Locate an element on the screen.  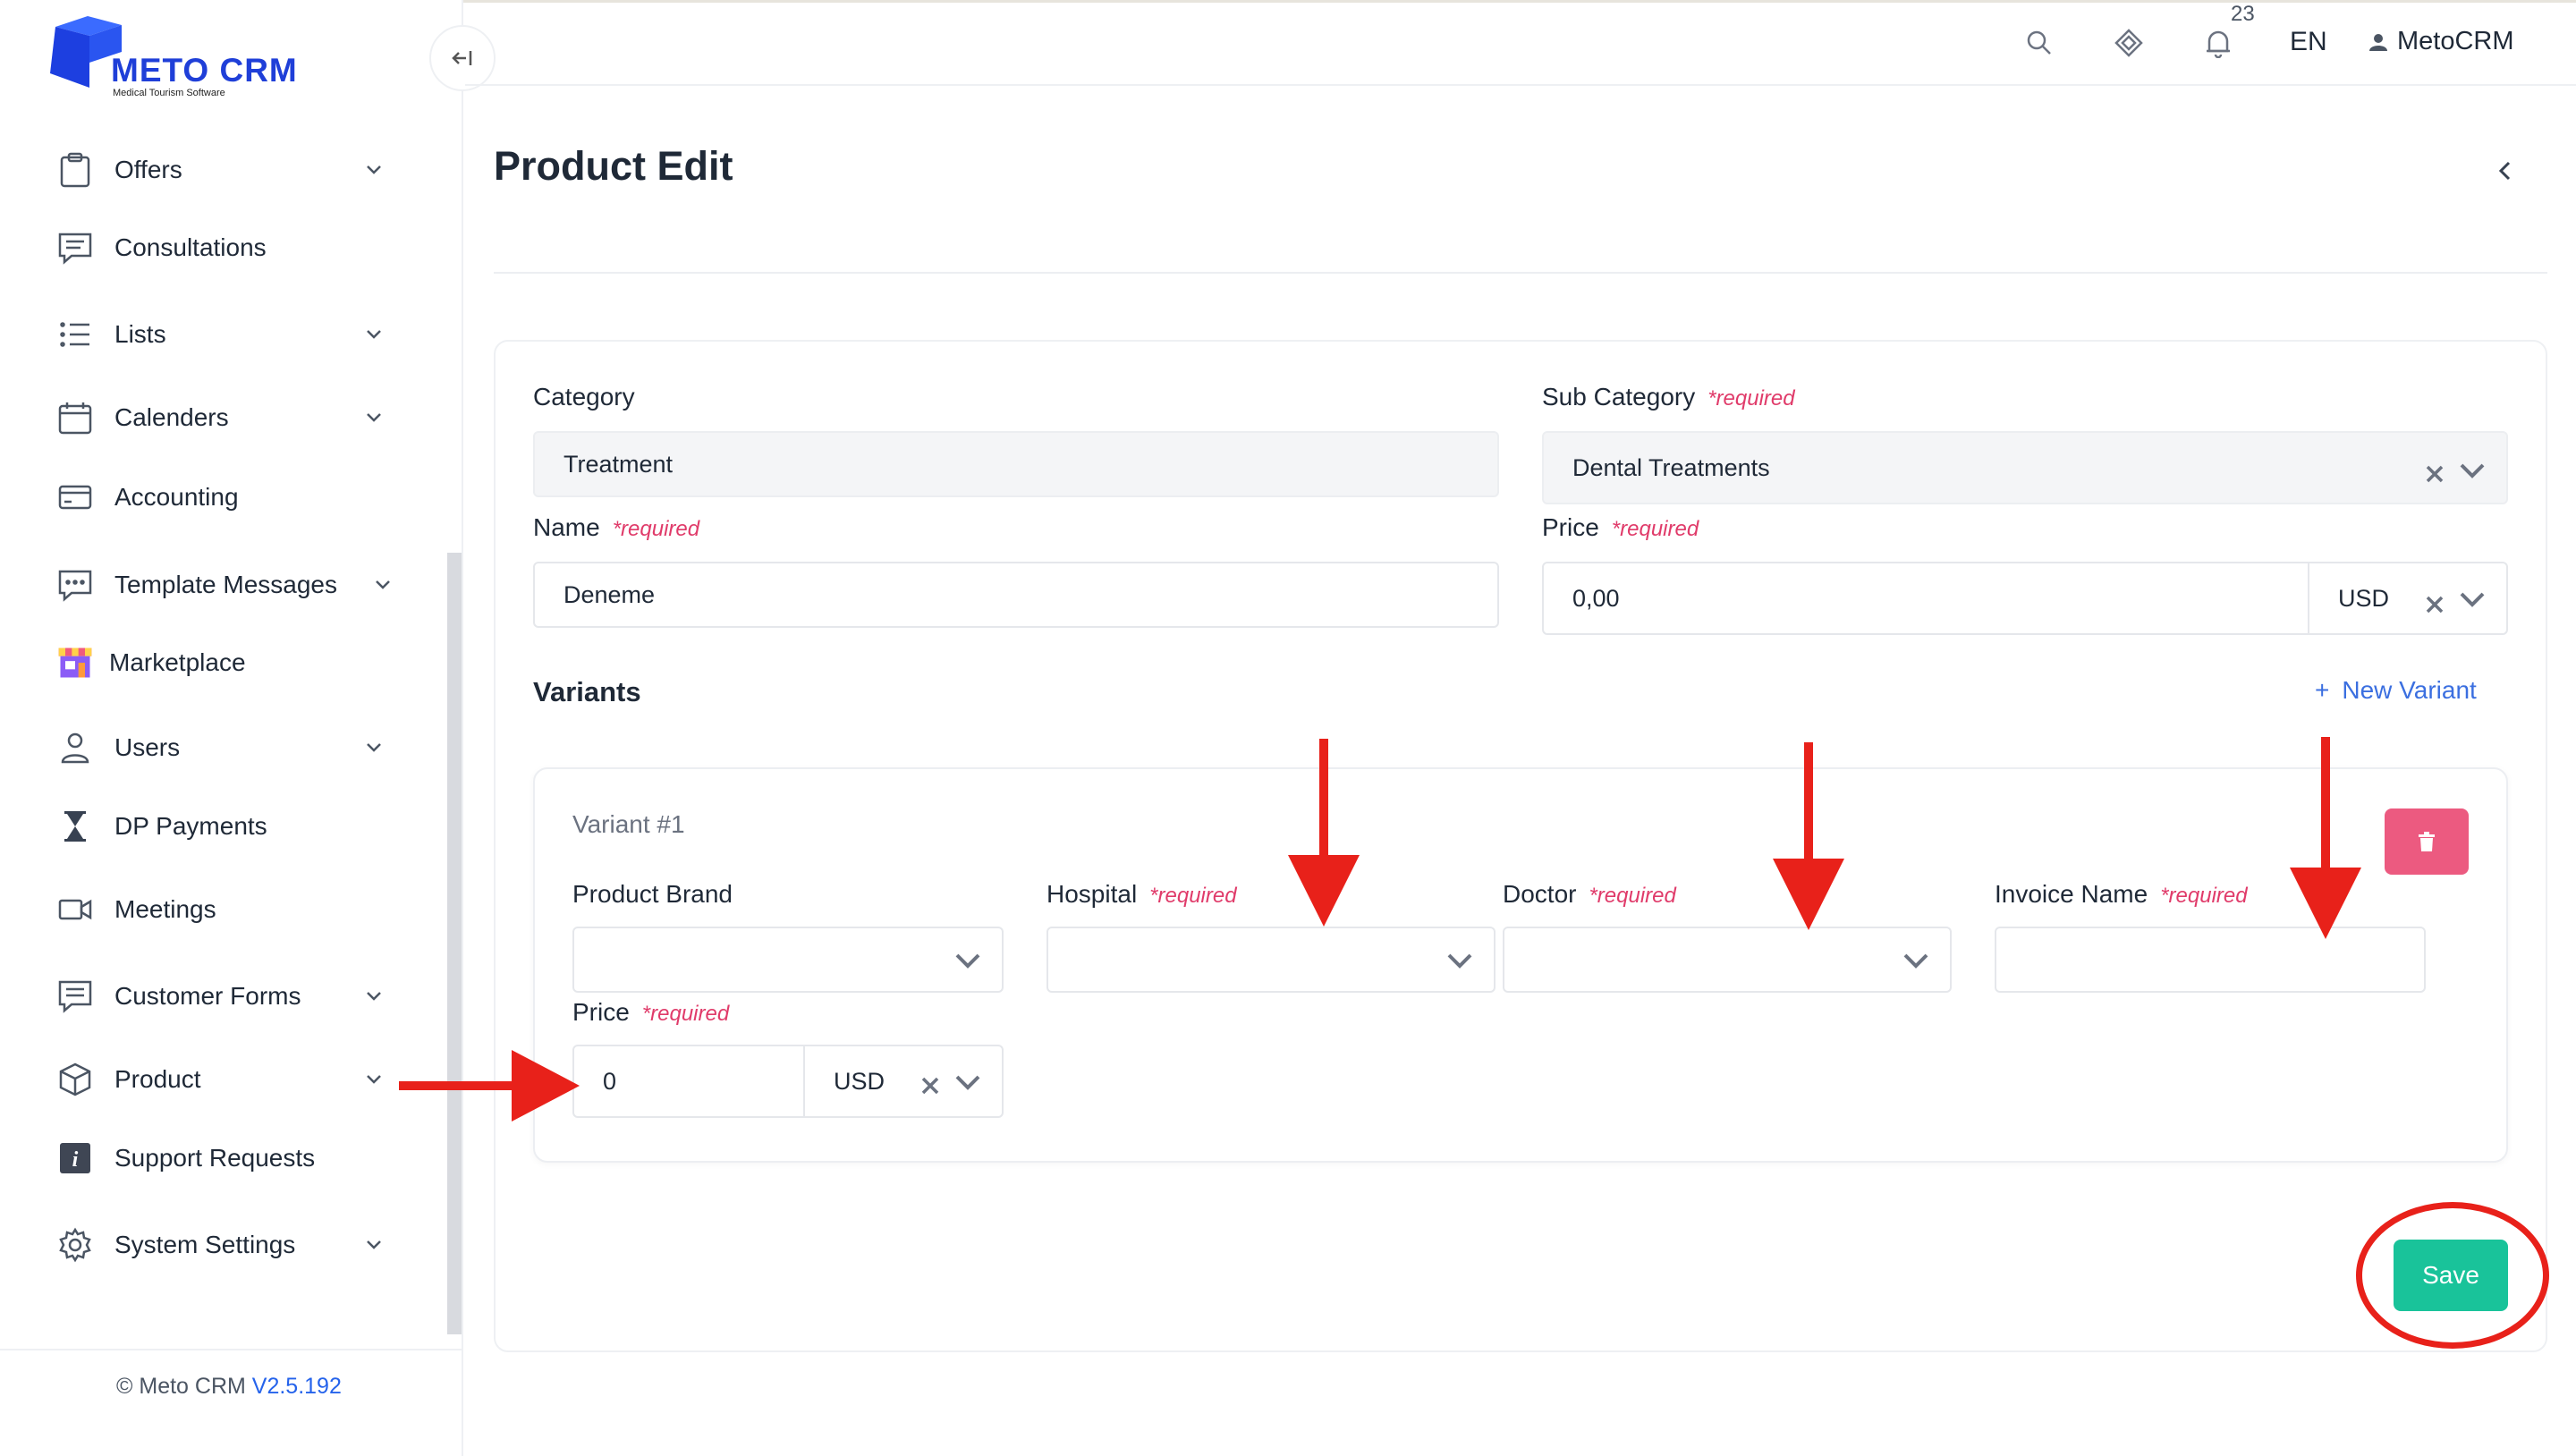
diamond-grid-icon is located at coordinates (2129, 43).